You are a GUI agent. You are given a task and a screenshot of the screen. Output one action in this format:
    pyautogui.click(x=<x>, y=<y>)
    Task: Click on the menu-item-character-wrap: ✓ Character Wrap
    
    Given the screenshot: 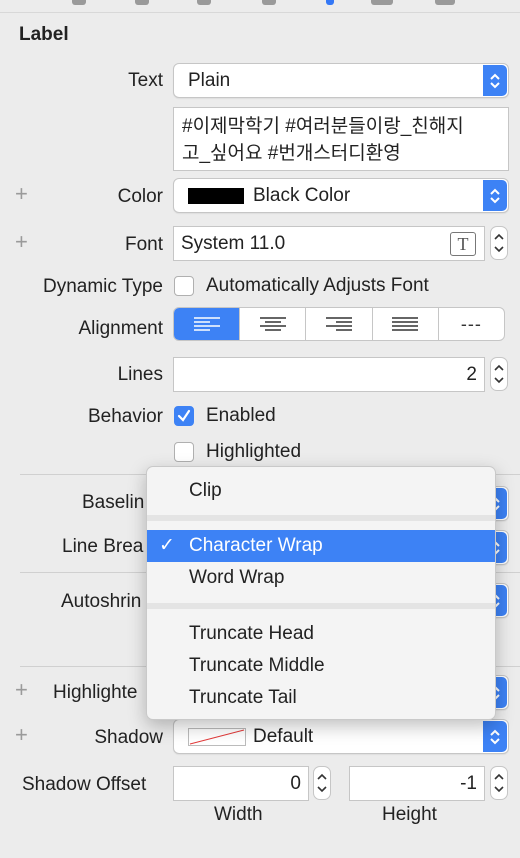 What is the action you would take?
    pyautogui.click(x=321, y=546)
    